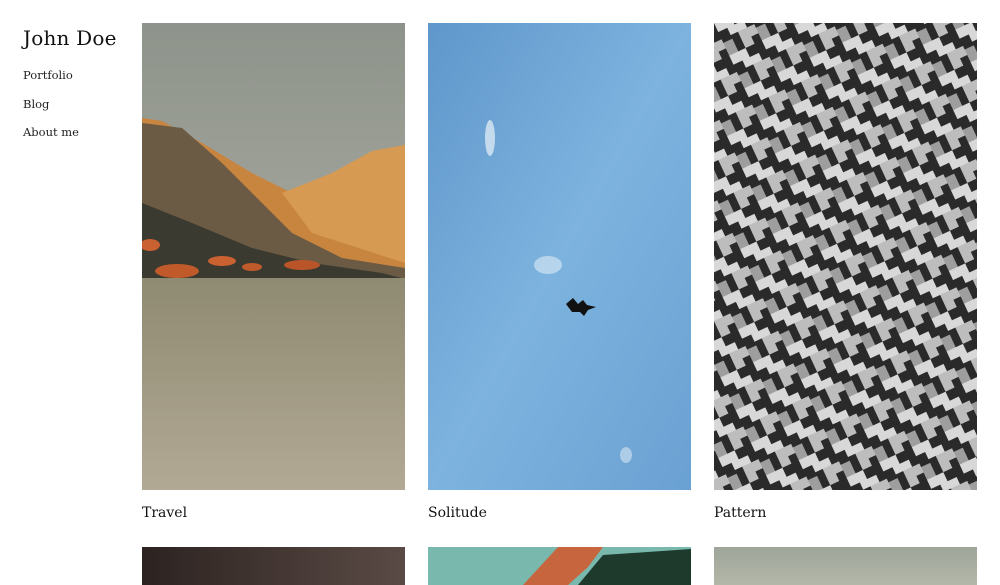  I want to click on site-title: John Doe, so click(78, 38).